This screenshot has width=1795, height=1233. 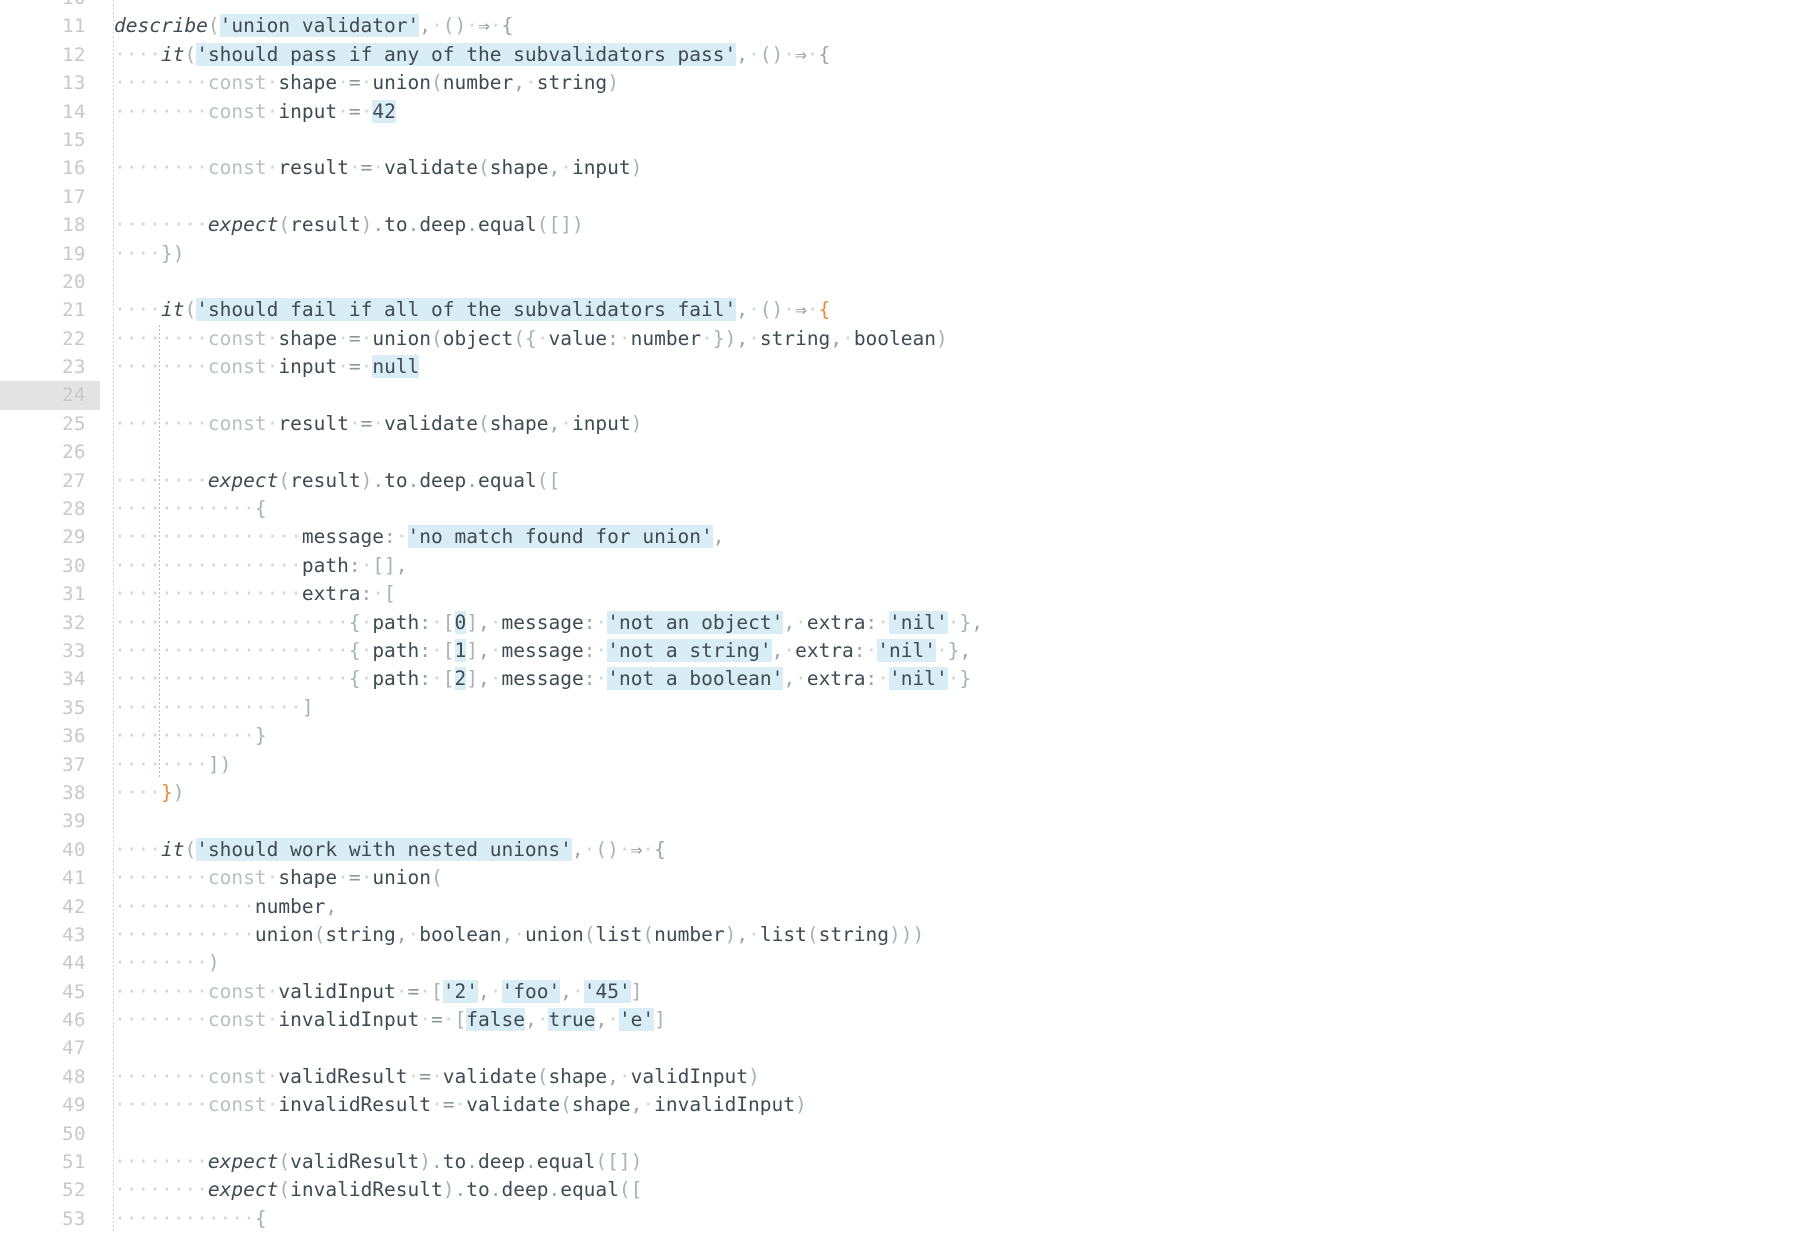 I want to click on code-line: 42 ············number,, so click(x=897, y=907).